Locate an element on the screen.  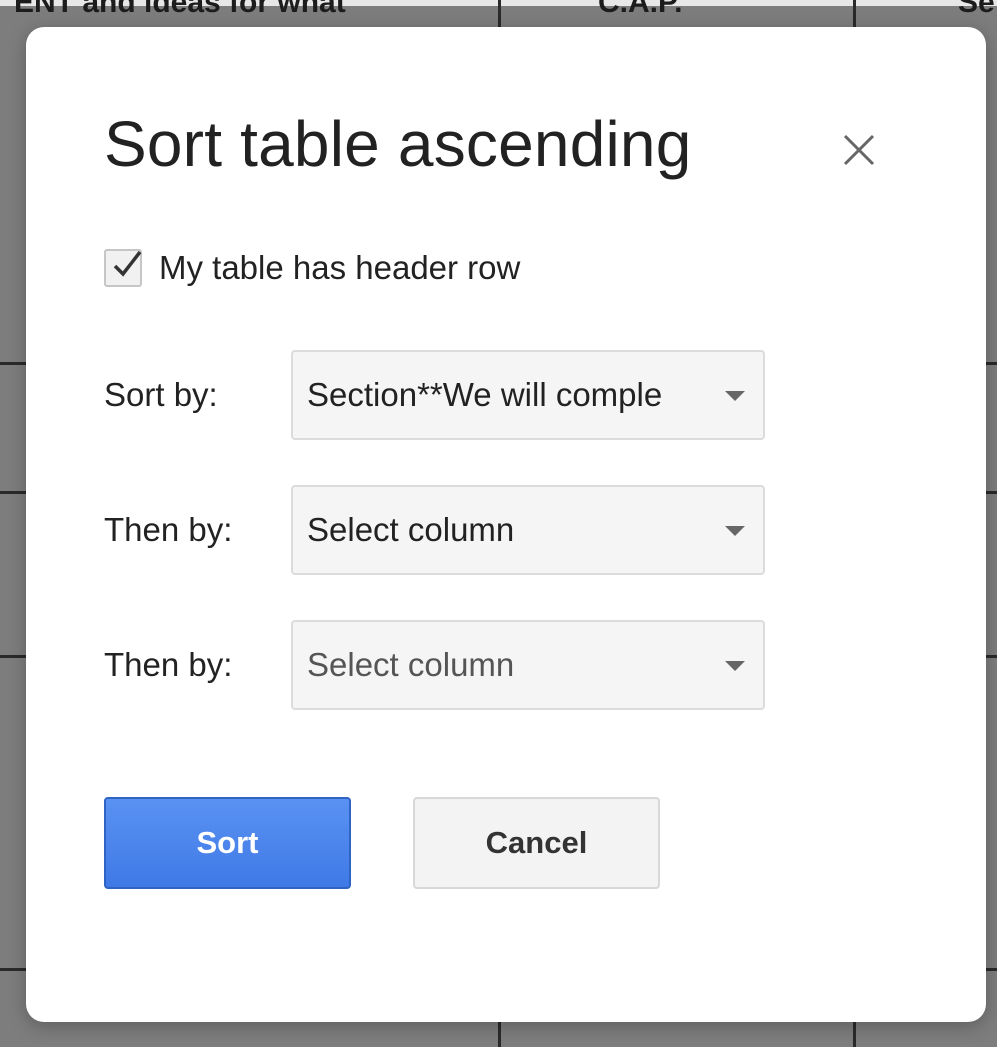
header-row-label: My table has header row is located at coordinates (340, 267).